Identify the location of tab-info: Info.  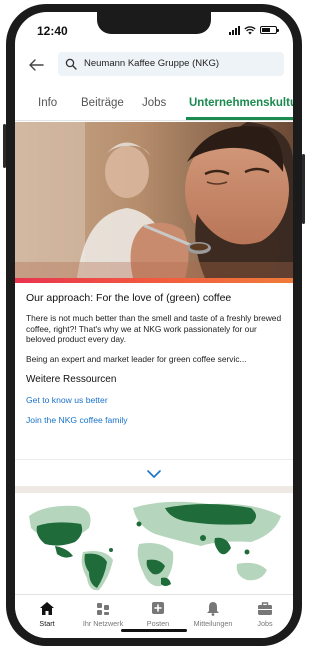
(47, 103).